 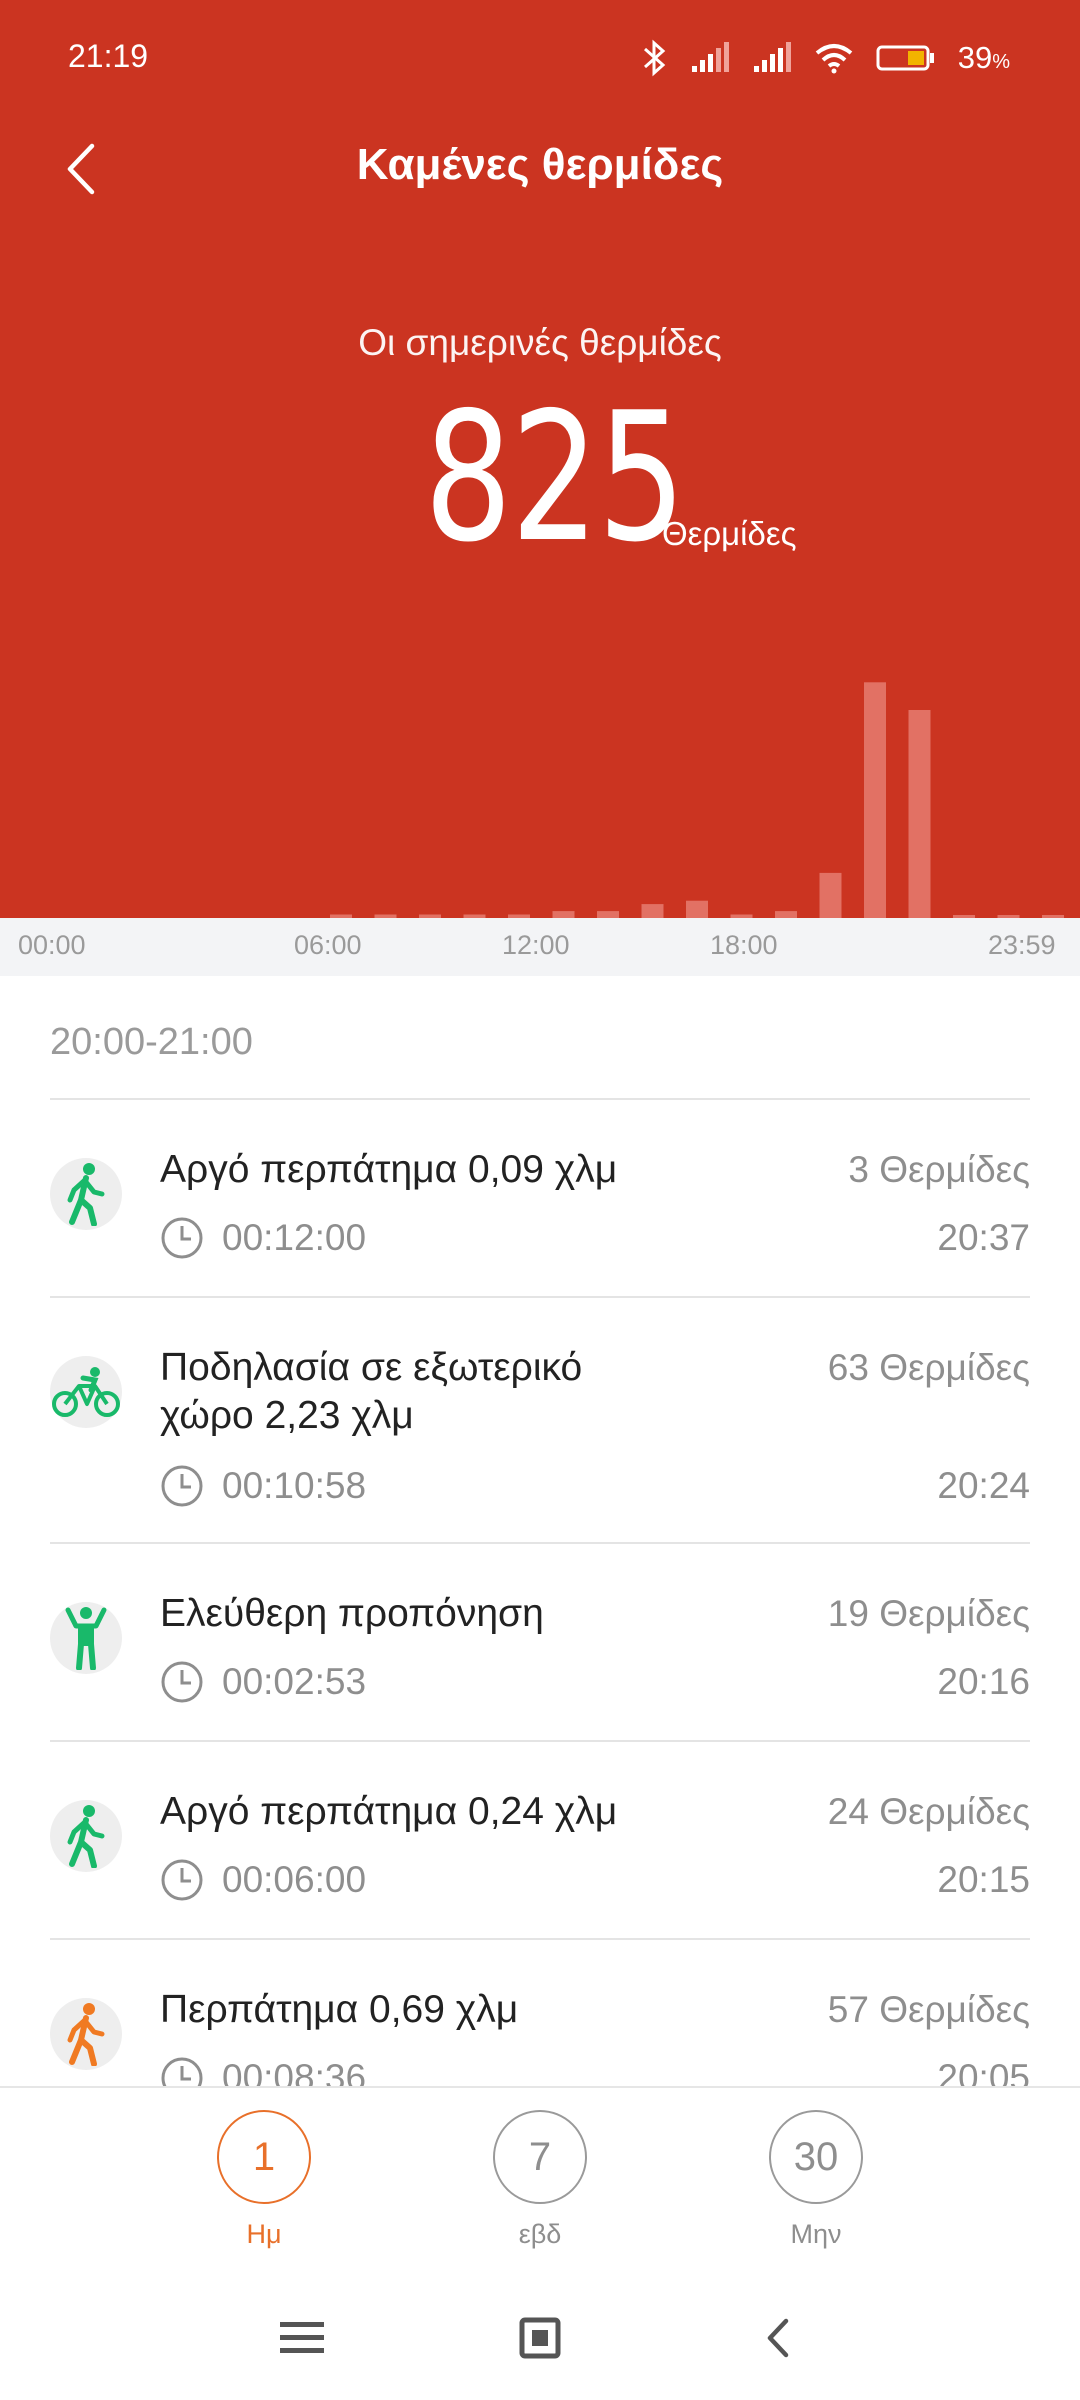 I want to click on today-calories-value: 825, so click(x=555, y=477).